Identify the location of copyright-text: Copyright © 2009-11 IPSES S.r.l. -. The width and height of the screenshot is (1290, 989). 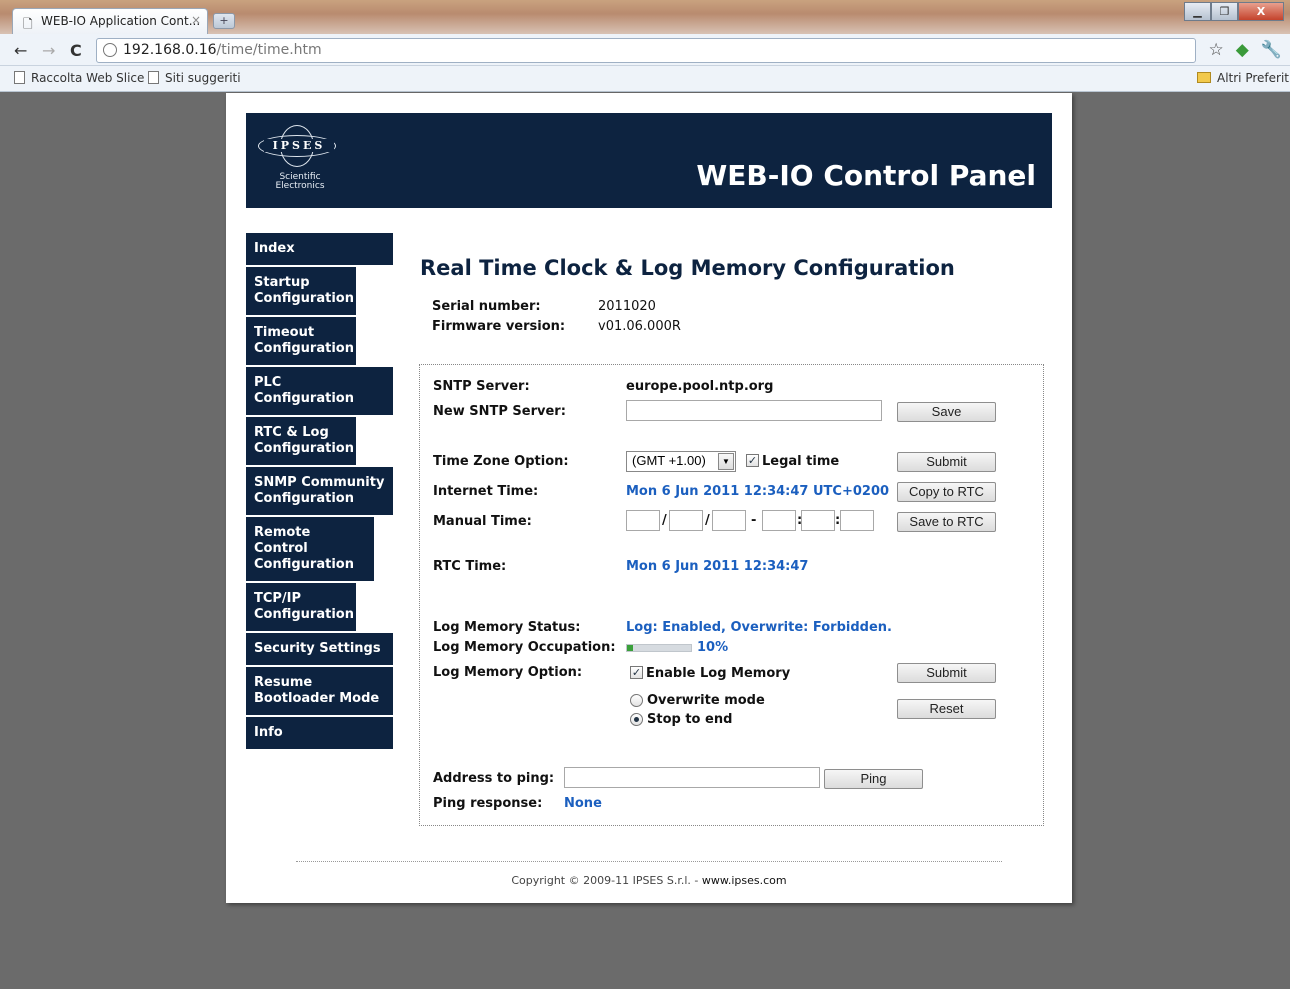
(606, 880).